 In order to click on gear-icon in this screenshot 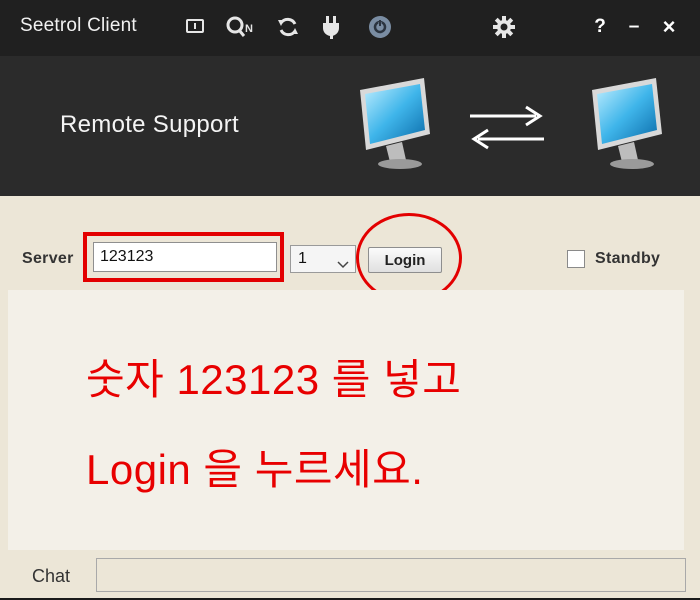, I will do `click(504, 27)`.